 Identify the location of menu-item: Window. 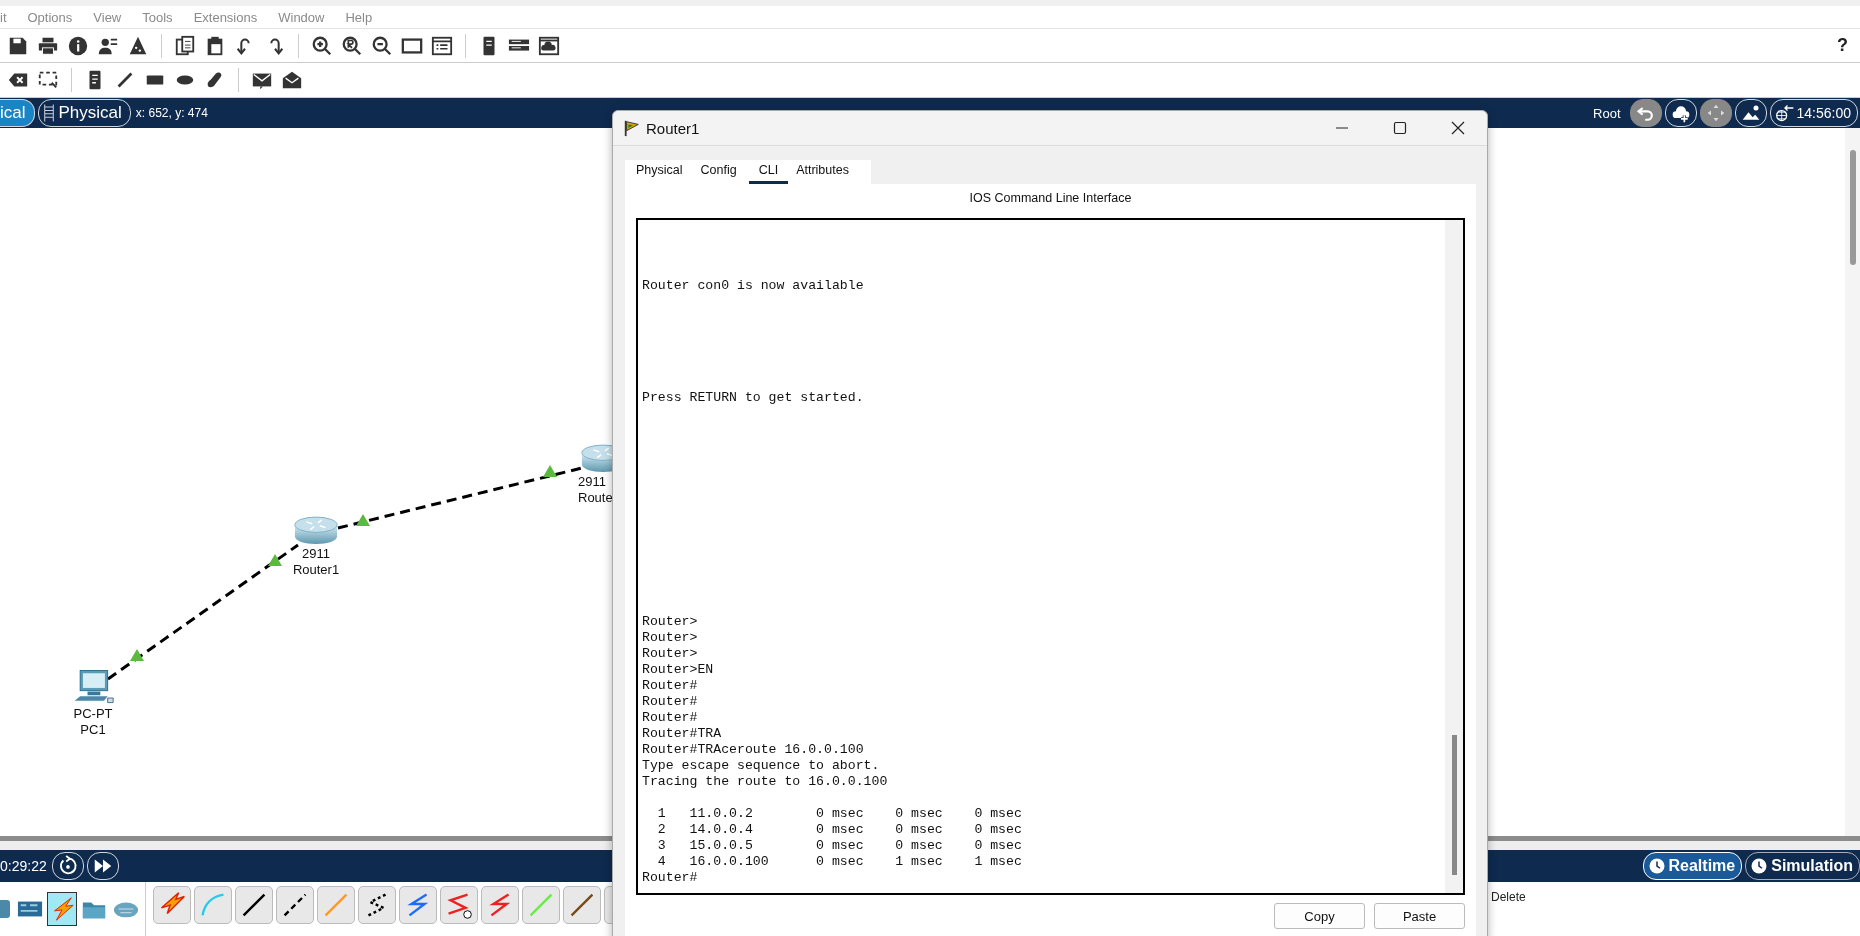
(301, 17).